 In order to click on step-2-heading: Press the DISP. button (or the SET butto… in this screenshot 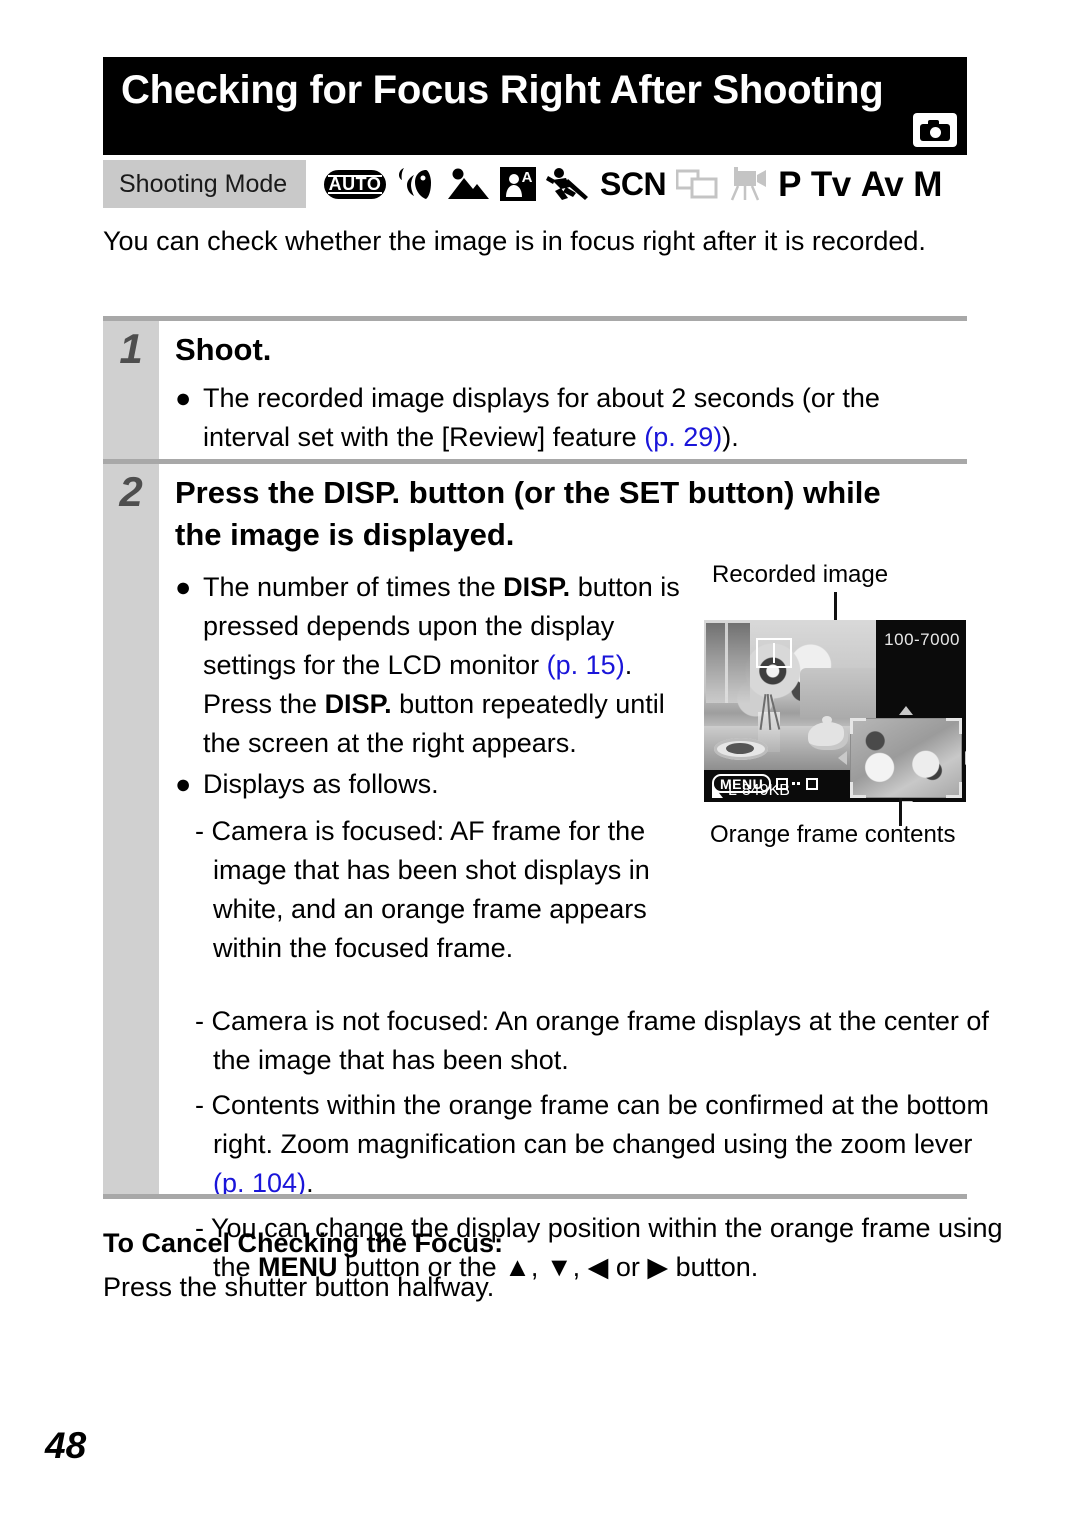, I will do `click(528, 513)`.